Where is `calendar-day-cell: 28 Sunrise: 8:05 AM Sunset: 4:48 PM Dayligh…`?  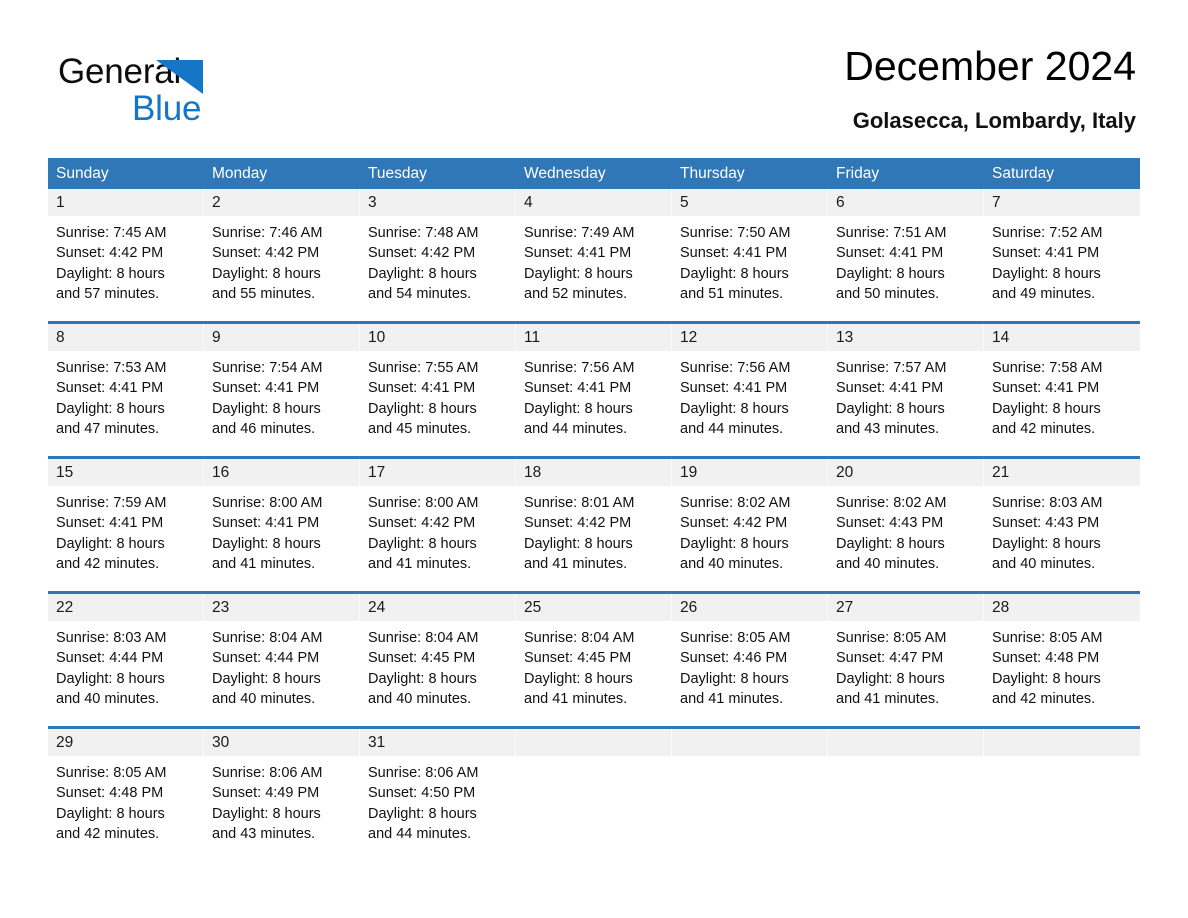 calendar-day-cell: 28 Sunrise: 8:05 AM Sunset: 4:48 PM Dayligh… is located at coordinates (1062, 660).